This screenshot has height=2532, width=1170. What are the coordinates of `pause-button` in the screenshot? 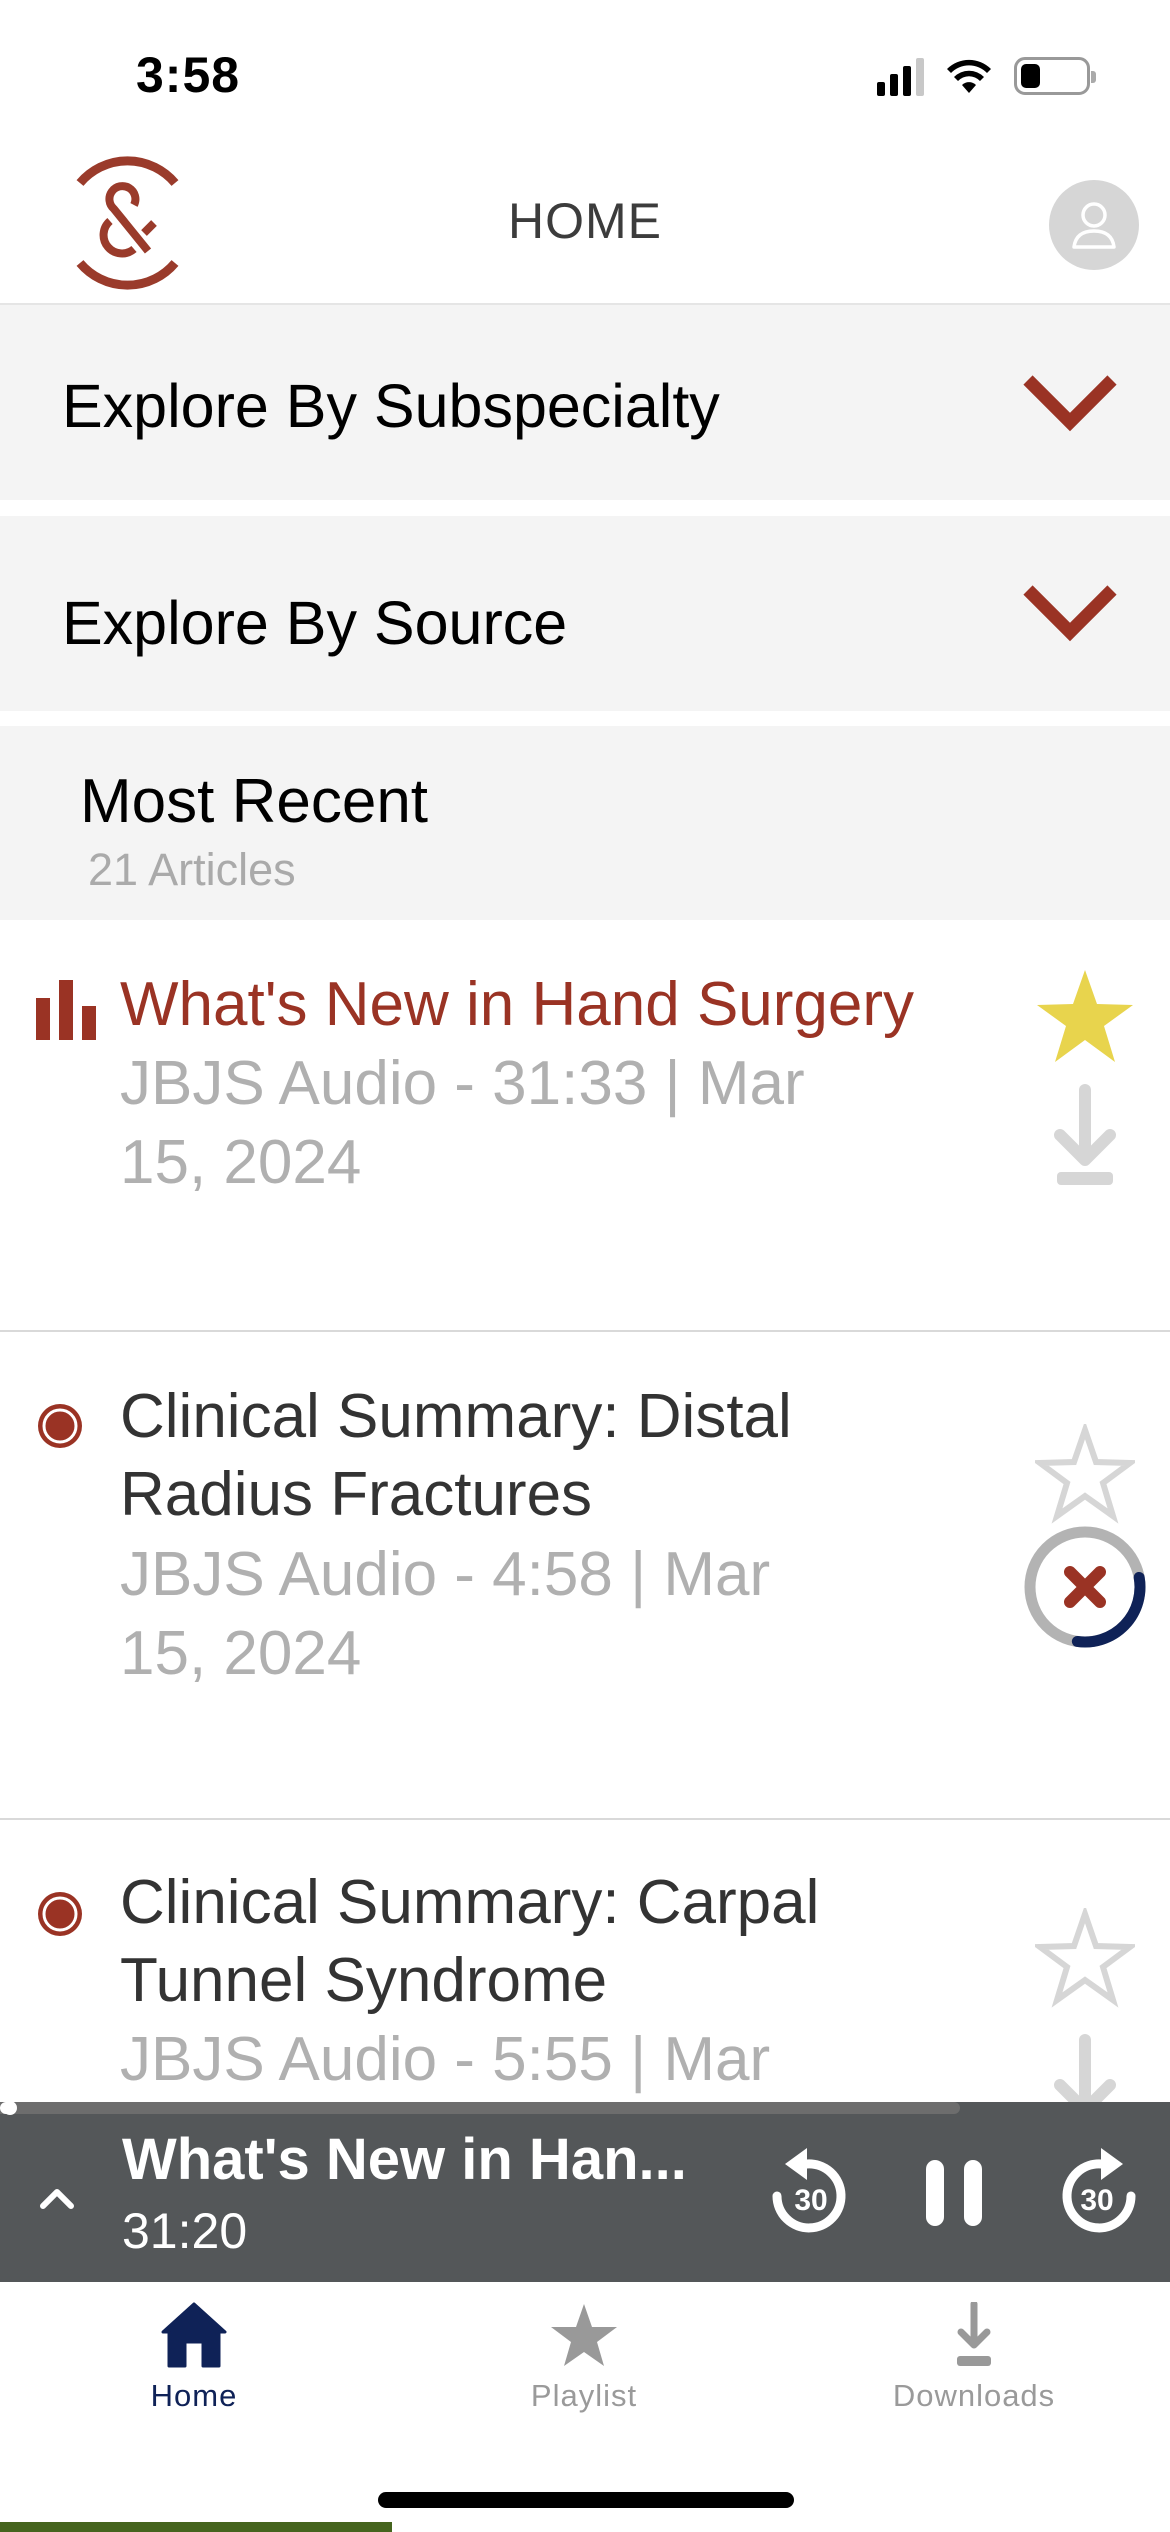 It's located at (965, 2192).